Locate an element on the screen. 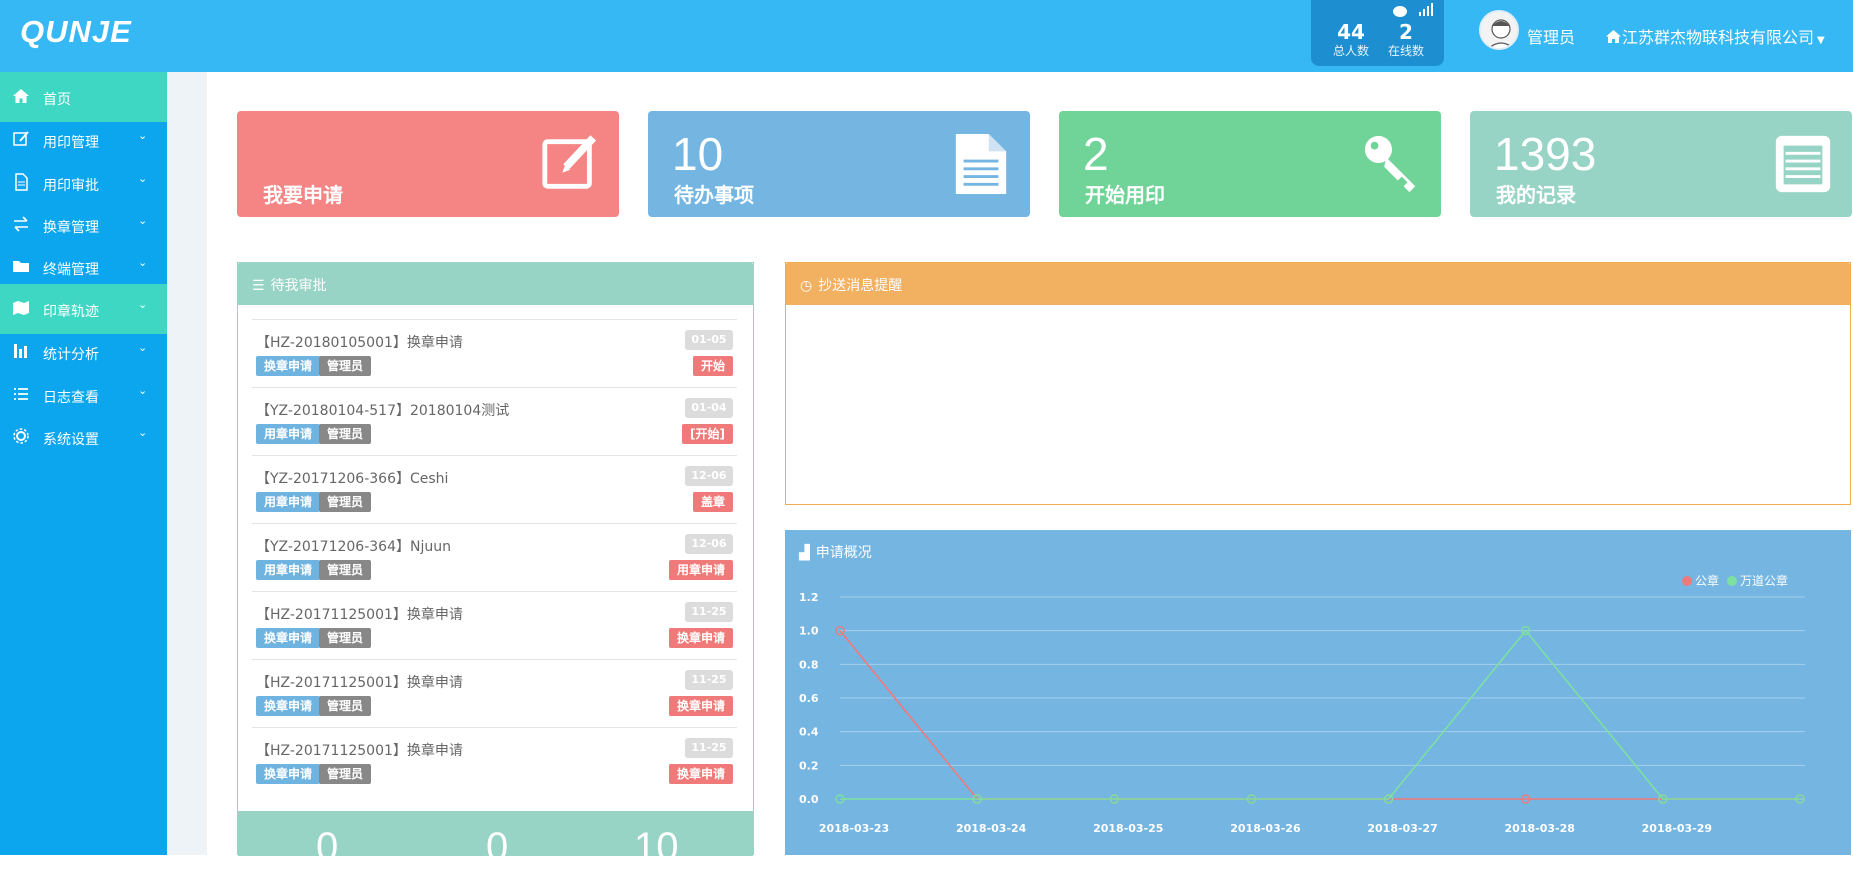 The width and height of the screenshot is (1853, 870). list-item: 【HZ-20180105001】换章申请 01-05 换章申请 管理员 开始 is located at coordinates (494, 353).